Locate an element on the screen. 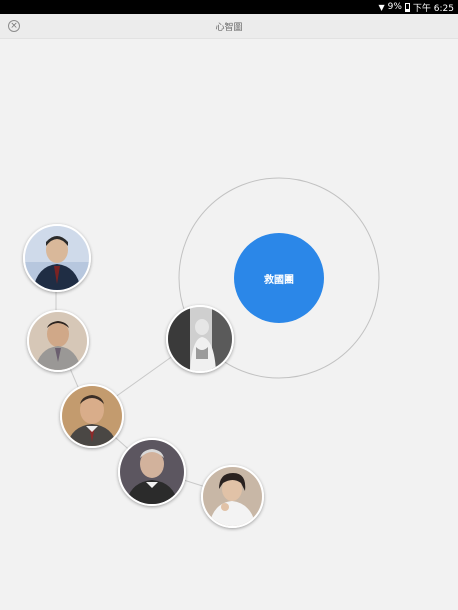 Image resolution: width=458 pixels, height=610 pixels. battery-icon is located at coordinates (407, 7).